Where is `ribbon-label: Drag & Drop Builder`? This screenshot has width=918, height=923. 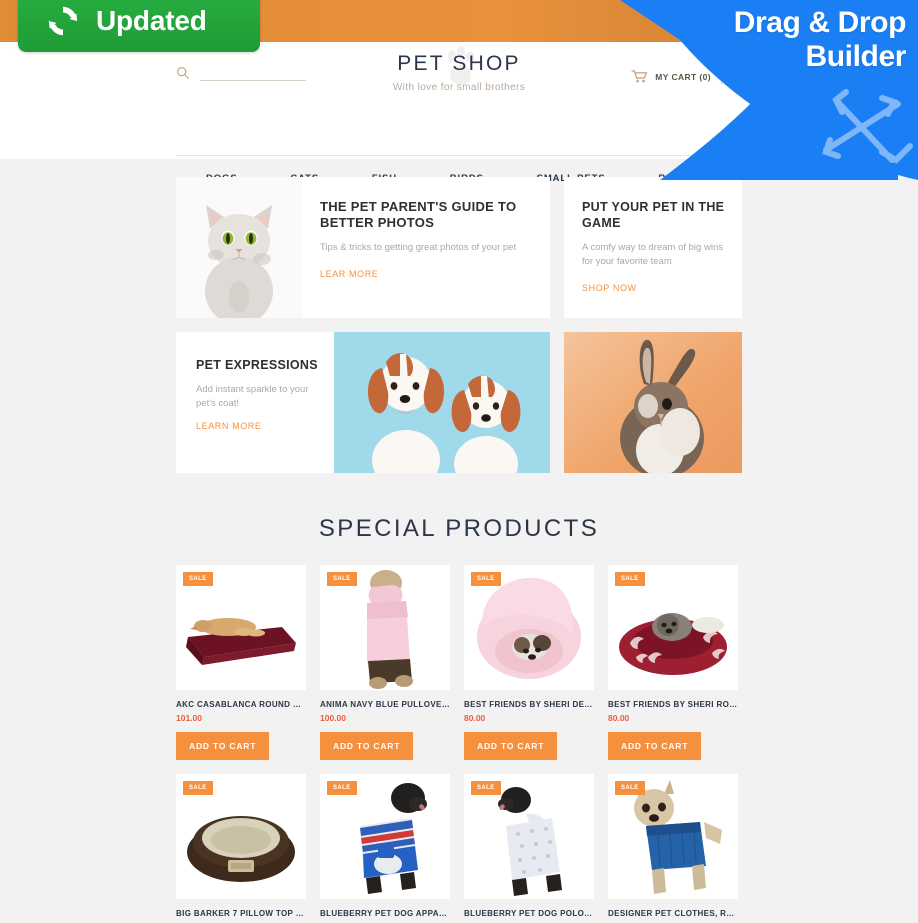
ribbon-label: Drag & Drop Builder is located at coordinates (771, 40).